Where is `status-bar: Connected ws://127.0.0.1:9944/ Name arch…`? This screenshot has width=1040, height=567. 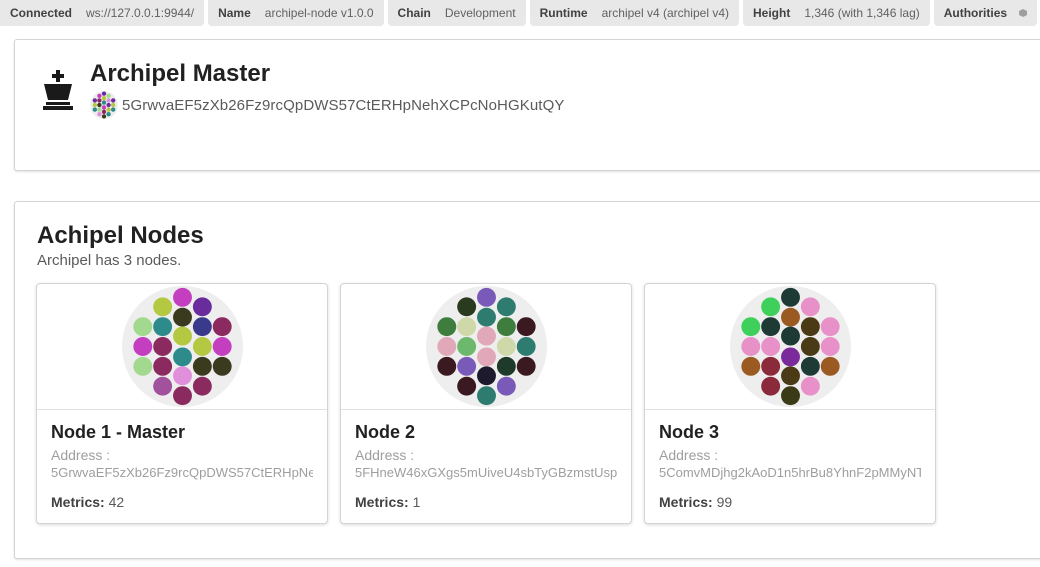
status-bar: Connected ws://127.0.0.1:9944/ Name arch… is located at coordinates (520, 13).